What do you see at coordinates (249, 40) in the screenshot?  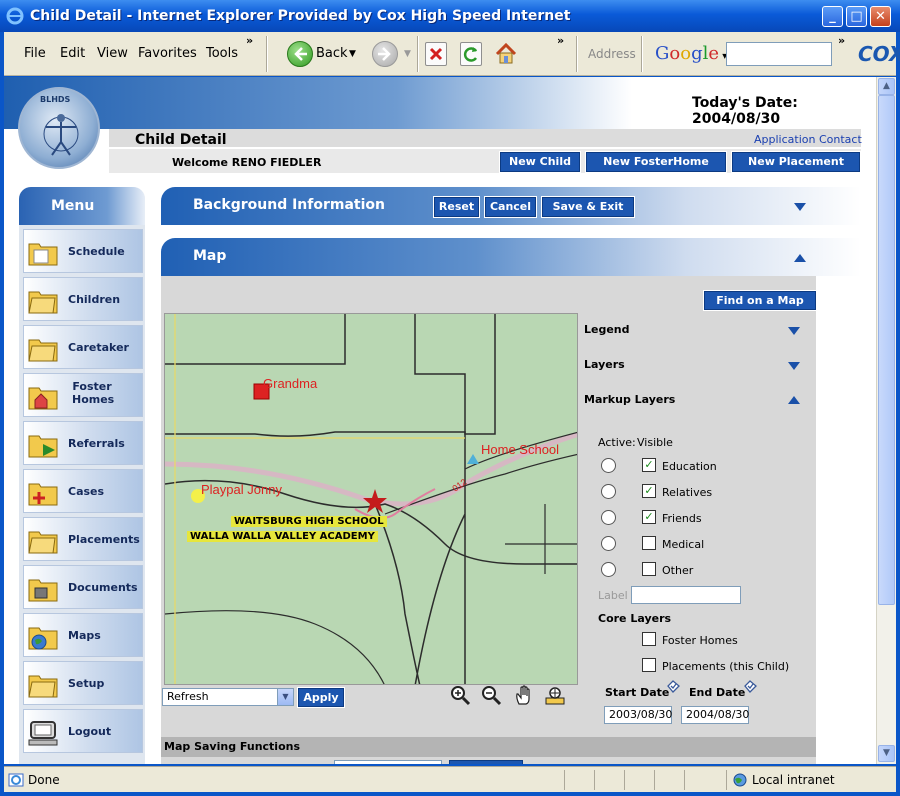 I see `menu-overflow-icon: »` at bounding box center [249, 40].